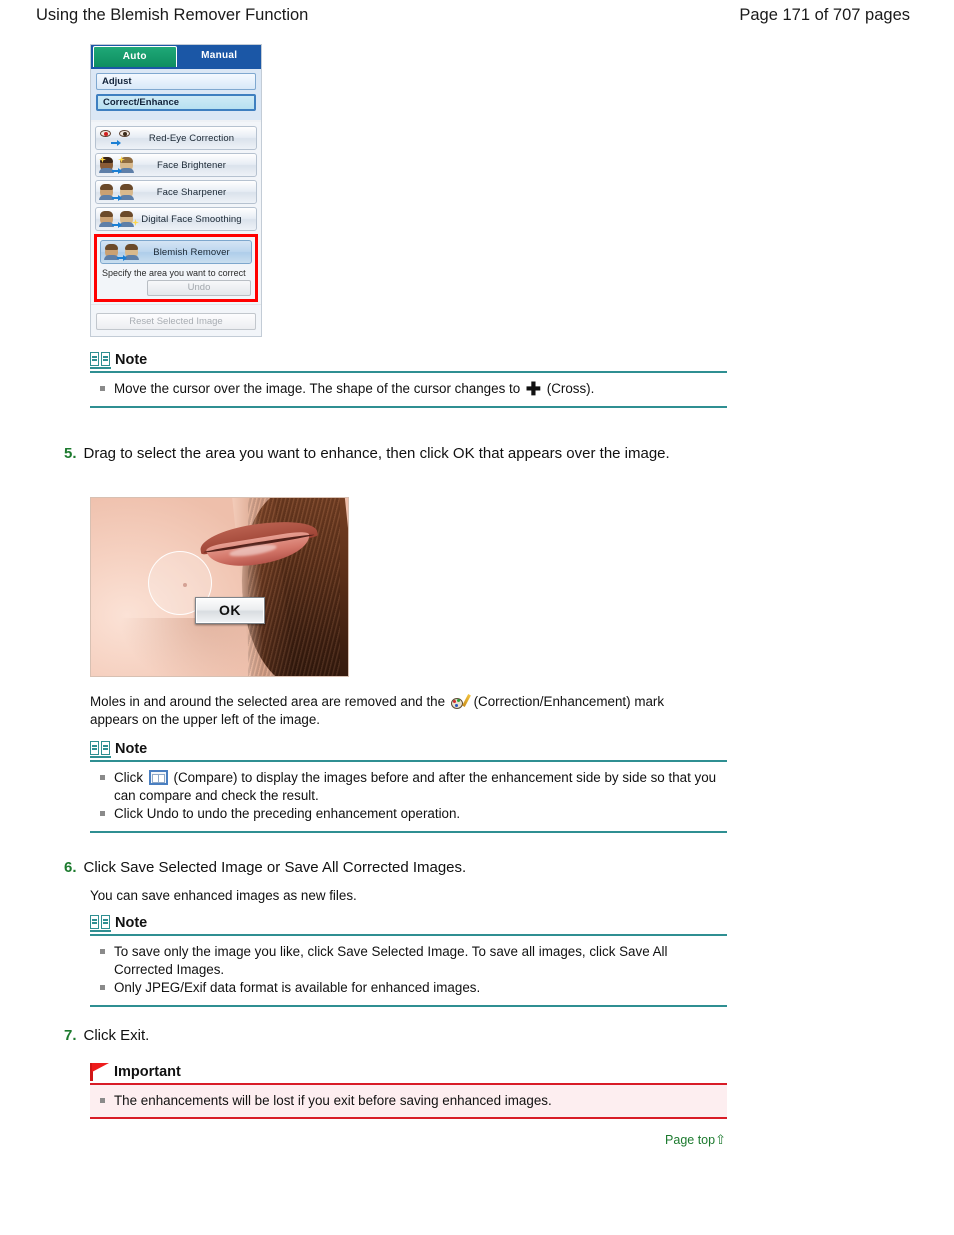 This screenshot has width=954, height=1235. I want to click on ok-button: OK, so click(230, 610).